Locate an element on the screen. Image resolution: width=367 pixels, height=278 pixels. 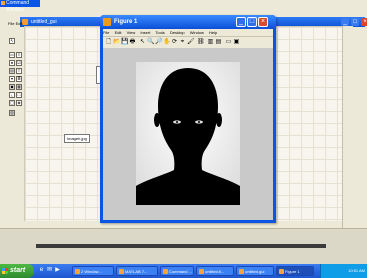
image-axes is located at coordinates (188, 133).